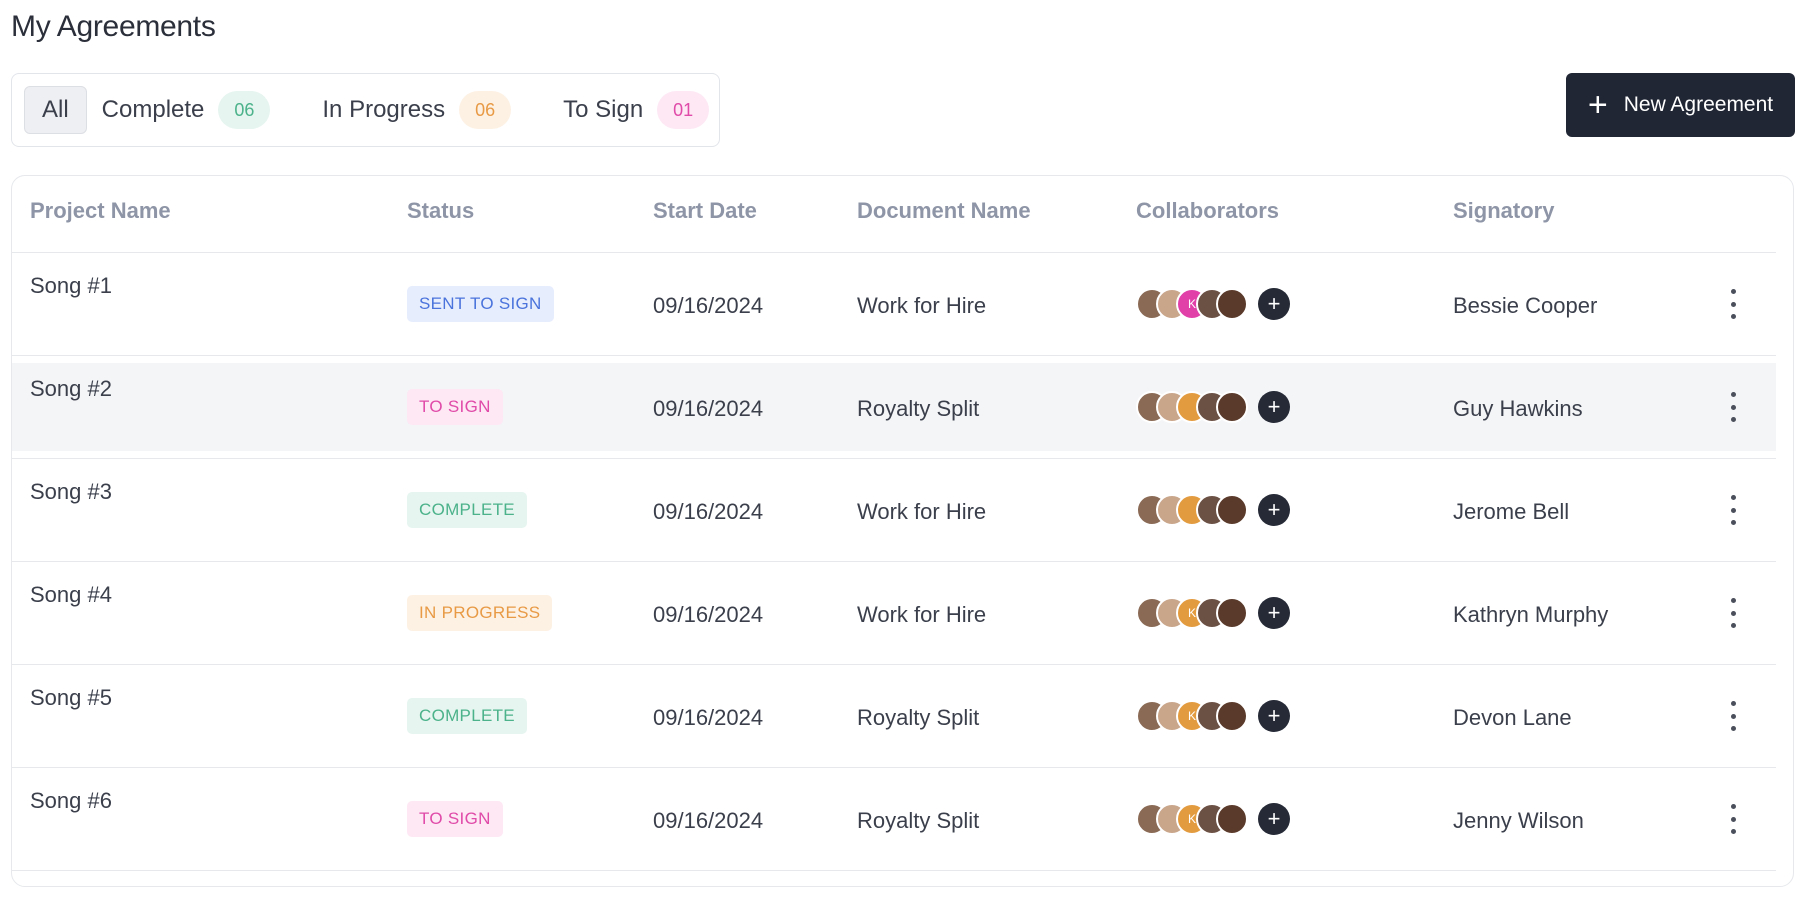  Describe the element at coordinates (384, 109) in the screenshot. I see `tab-in-progress-label: In Progress` at that location.